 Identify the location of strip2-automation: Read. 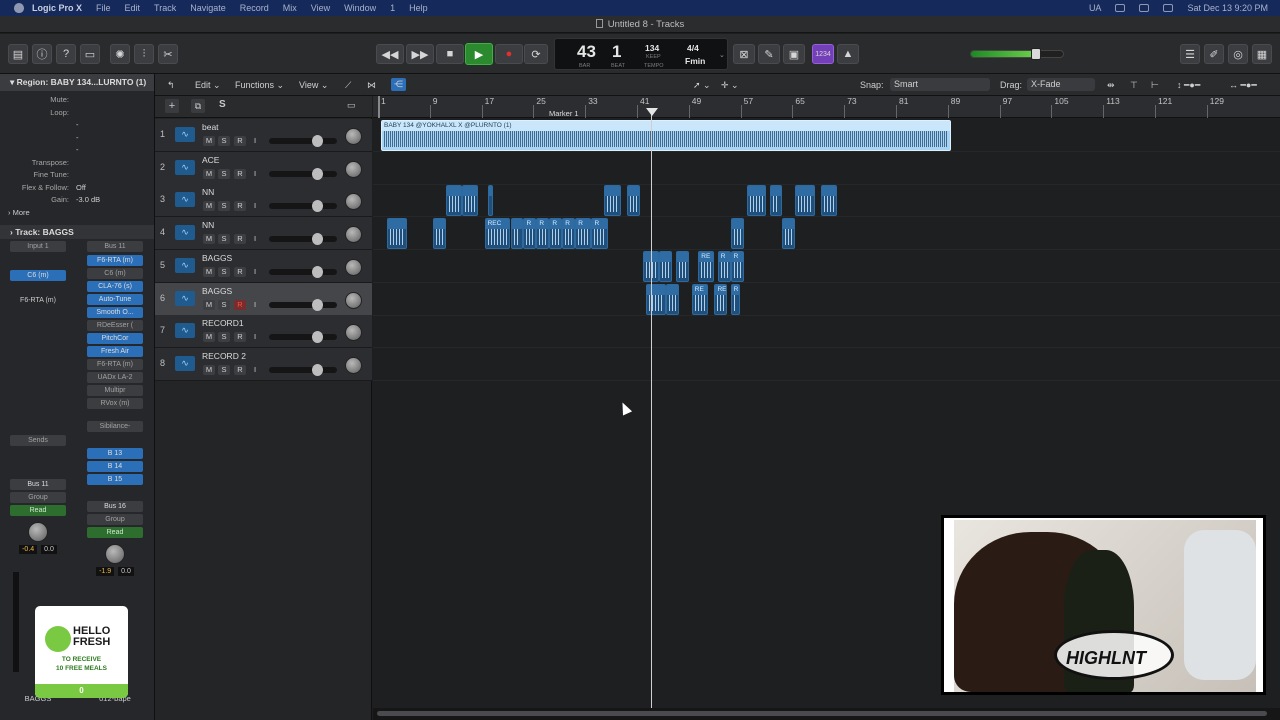
(115, 532).